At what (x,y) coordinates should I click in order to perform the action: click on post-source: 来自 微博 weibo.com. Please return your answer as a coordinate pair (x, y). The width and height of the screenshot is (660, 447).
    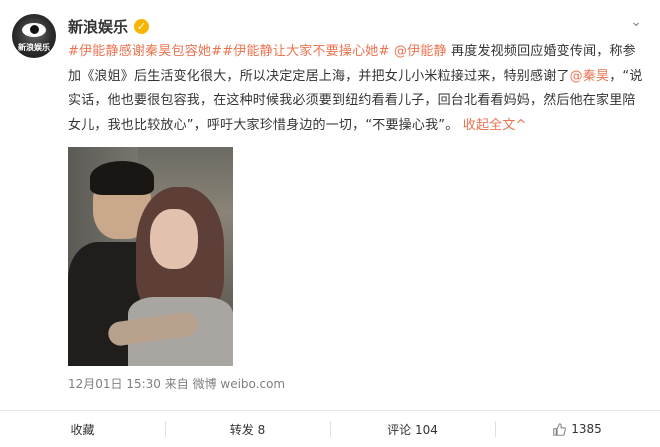
    Looking at the image, I should click on (225, 384).